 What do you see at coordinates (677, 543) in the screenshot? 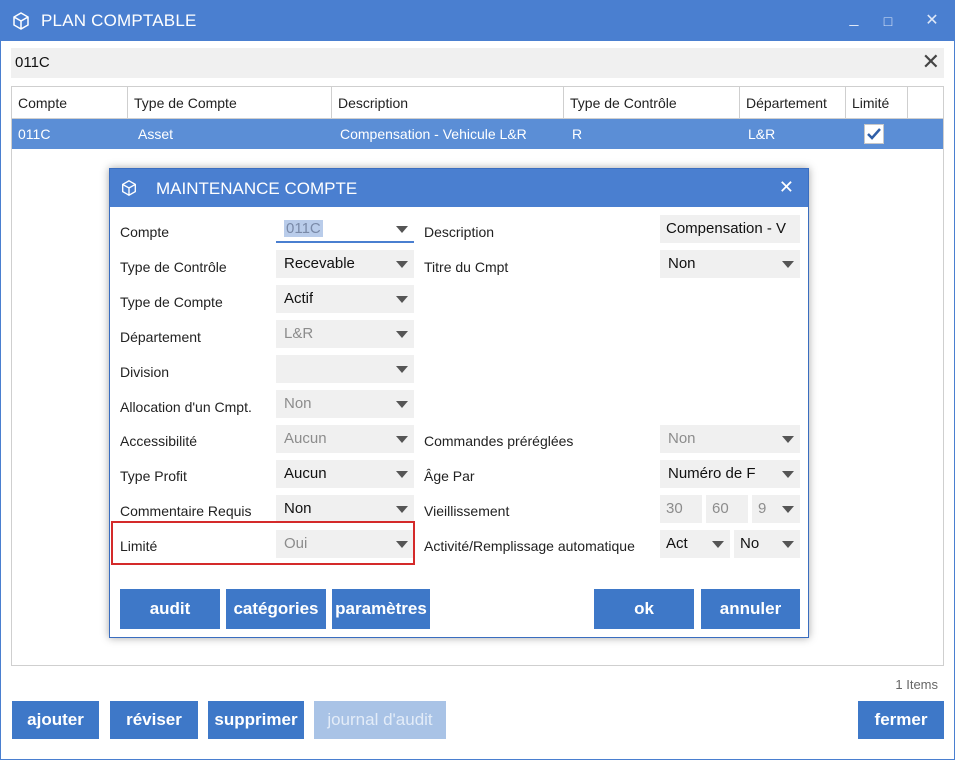
I see `activite-value-1: Act` at bounding box center [677, 543].